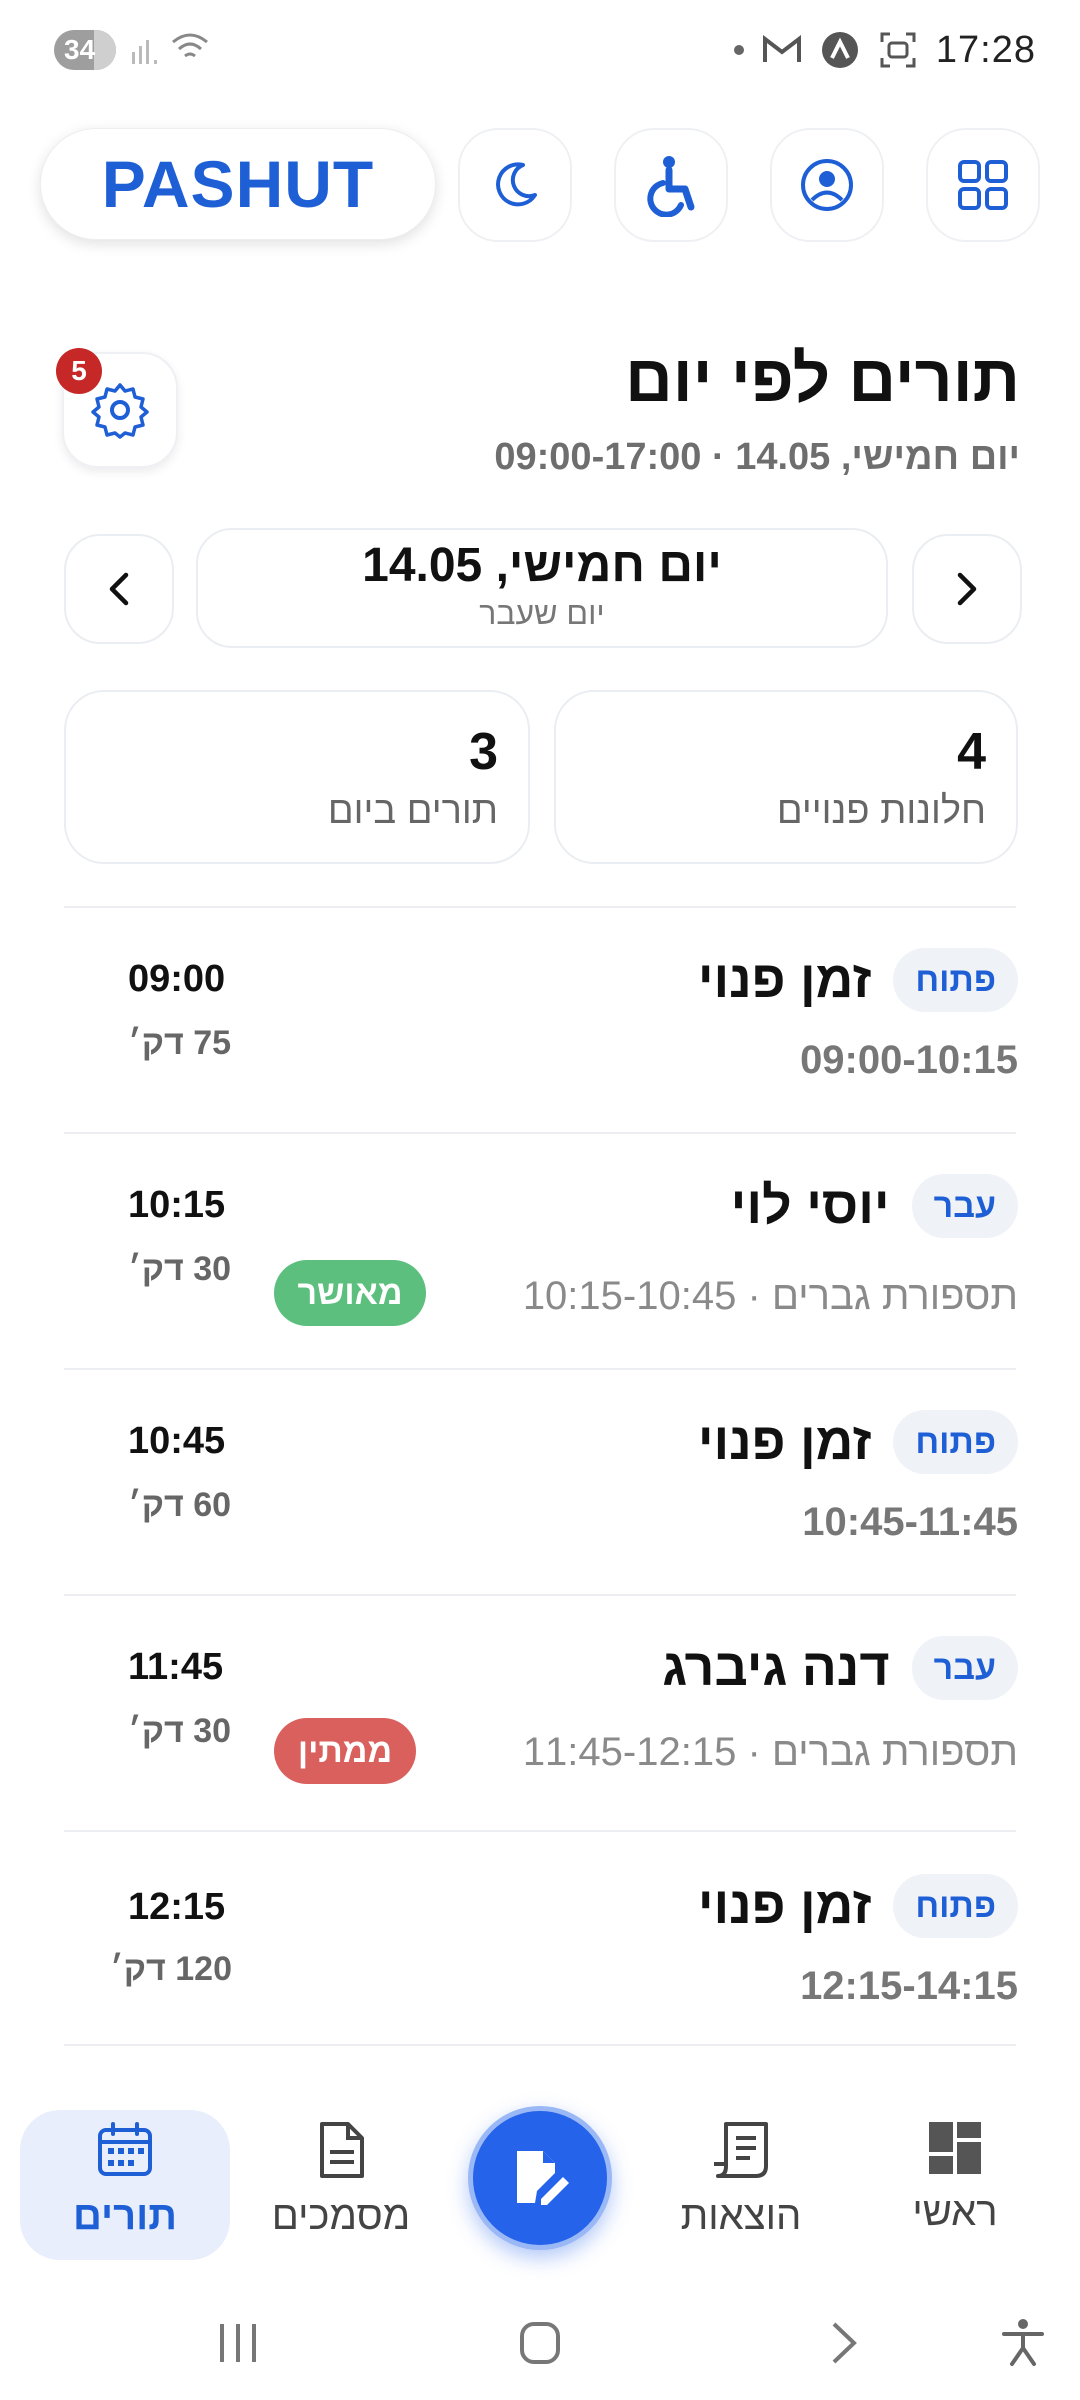 This screenshot has width=1080, height=2400. I want to click on settings-notification-badge: 5, so click(79, 371).